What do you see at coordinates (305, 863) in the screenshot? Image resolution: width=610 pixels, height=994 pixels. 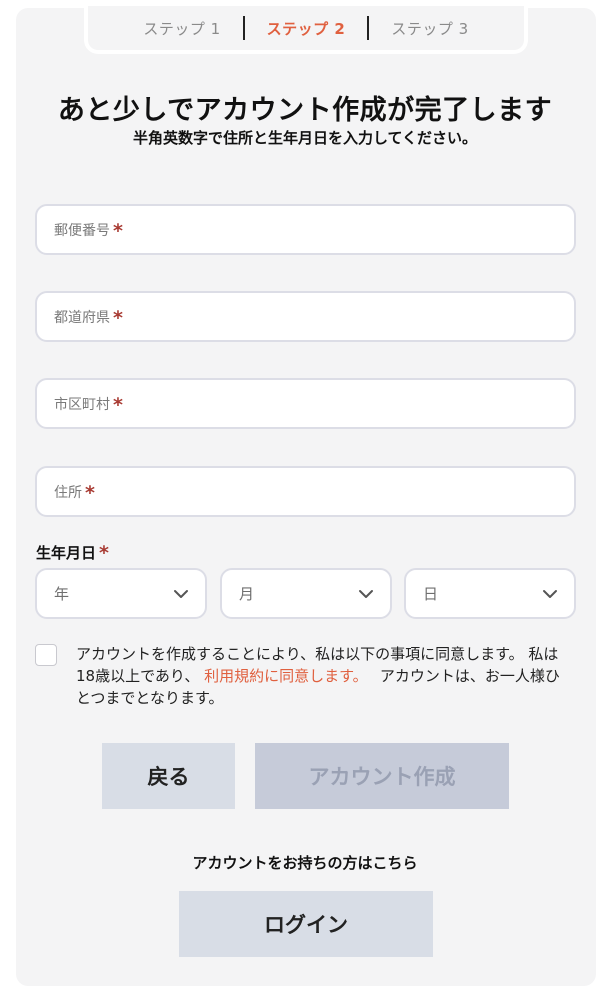 I see `login-prompt: アカウントをお持ちの方はこちら` at bounding box center [305, 863].